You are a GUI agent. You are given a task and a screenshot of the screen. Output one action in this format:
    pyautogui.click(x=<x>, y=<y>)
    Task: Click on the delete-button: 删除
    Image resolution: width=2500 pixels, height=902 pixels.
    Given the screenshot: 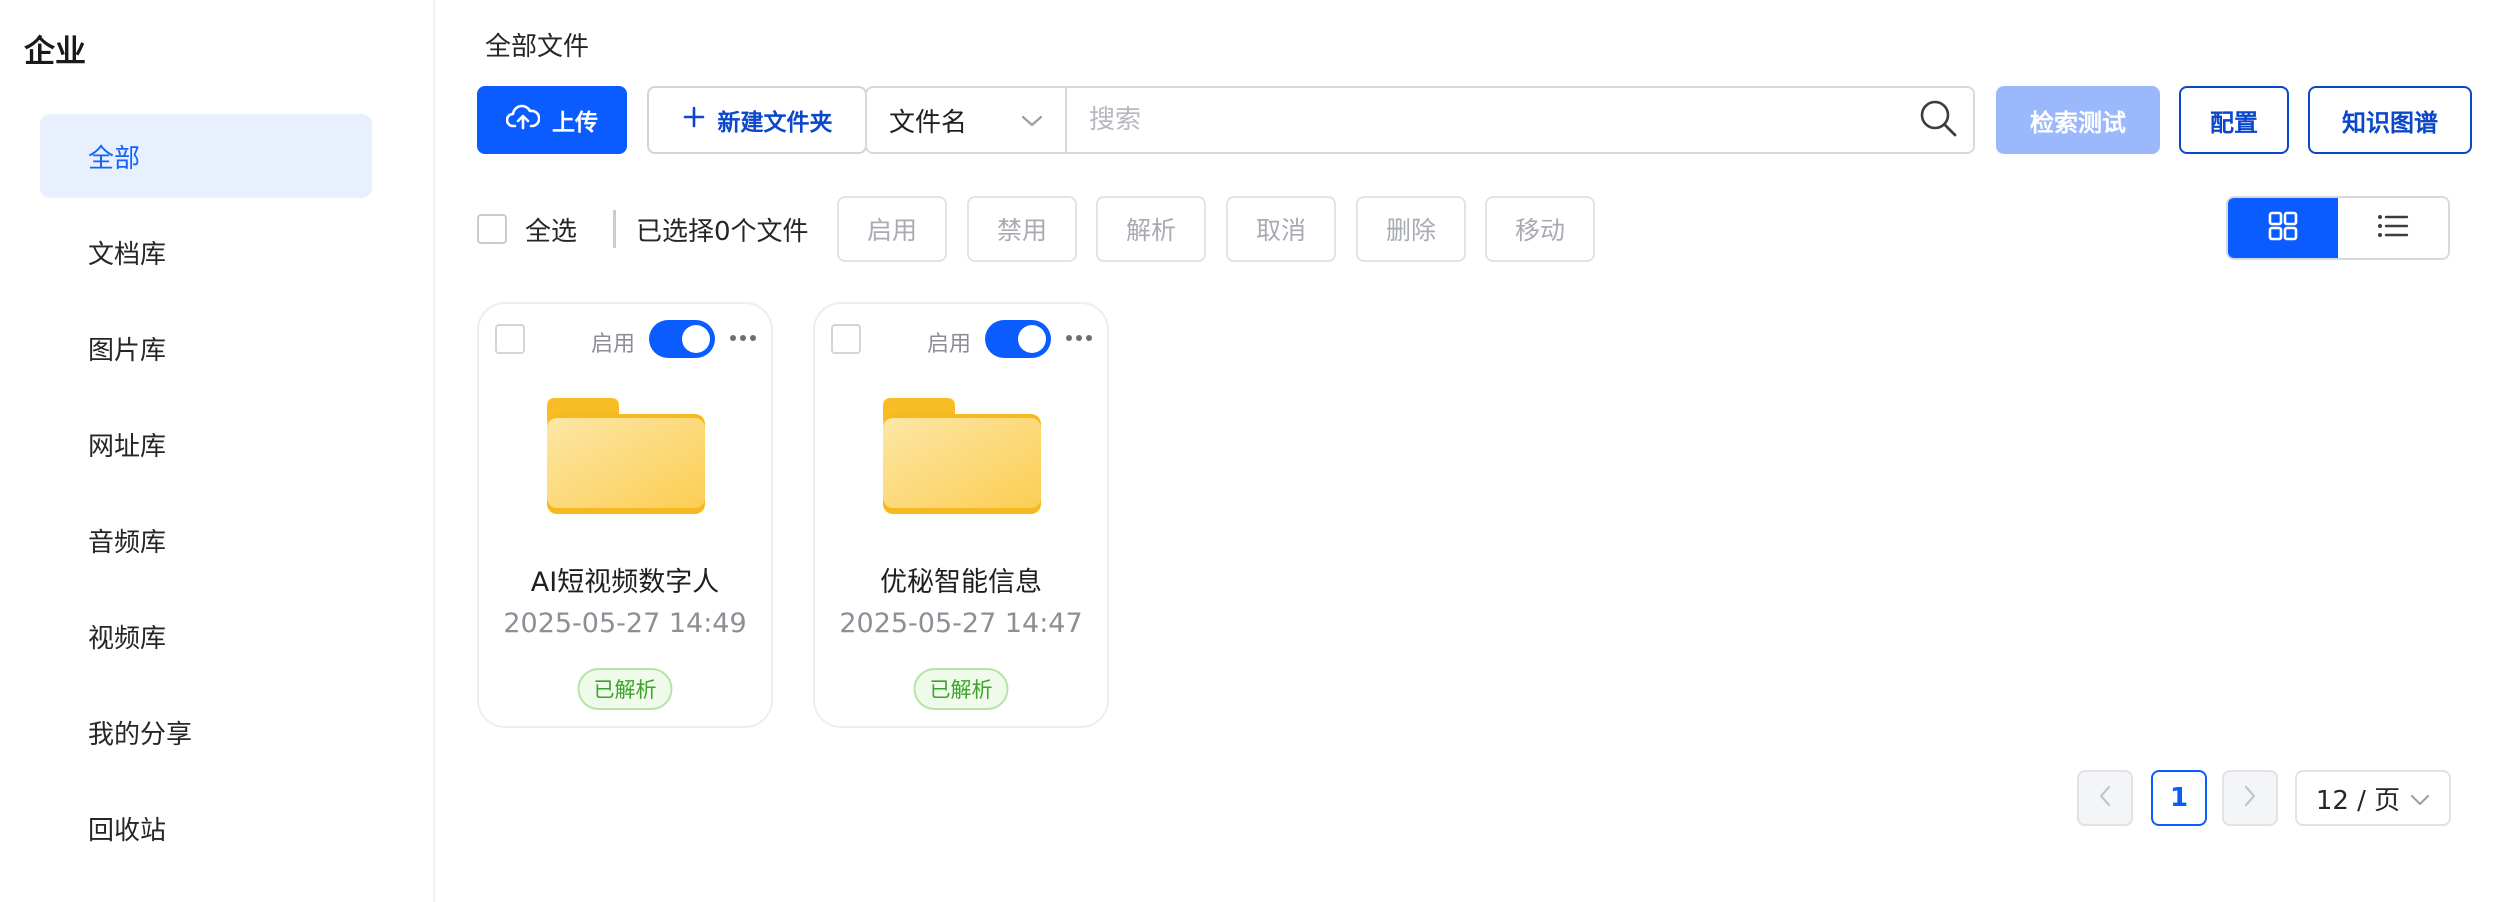 What is the action you would take?
    pyautogui.click(x=1411, y=229)
    